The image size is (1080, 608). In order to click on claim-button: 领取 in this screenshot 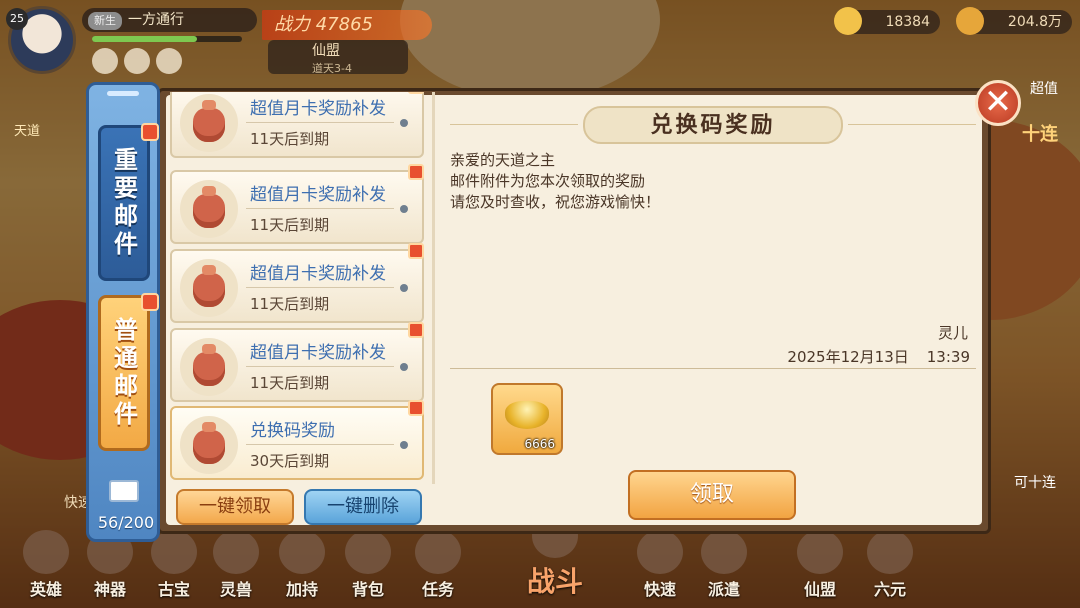, I will do `click(712, 495)`.